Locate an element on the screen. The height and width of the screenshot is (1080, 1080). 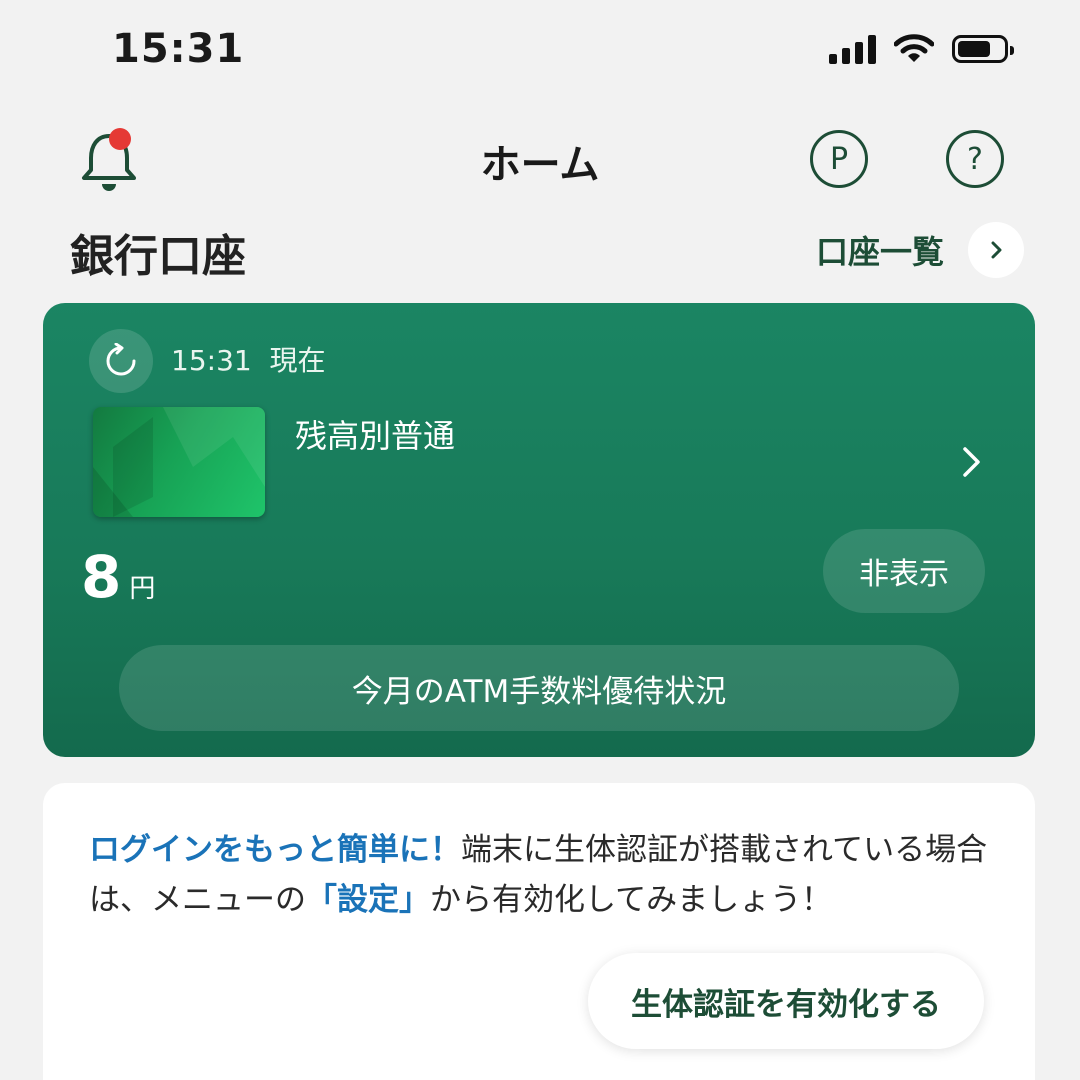
hide-balance-button: 非表示 is located at coordinates (904, 571).